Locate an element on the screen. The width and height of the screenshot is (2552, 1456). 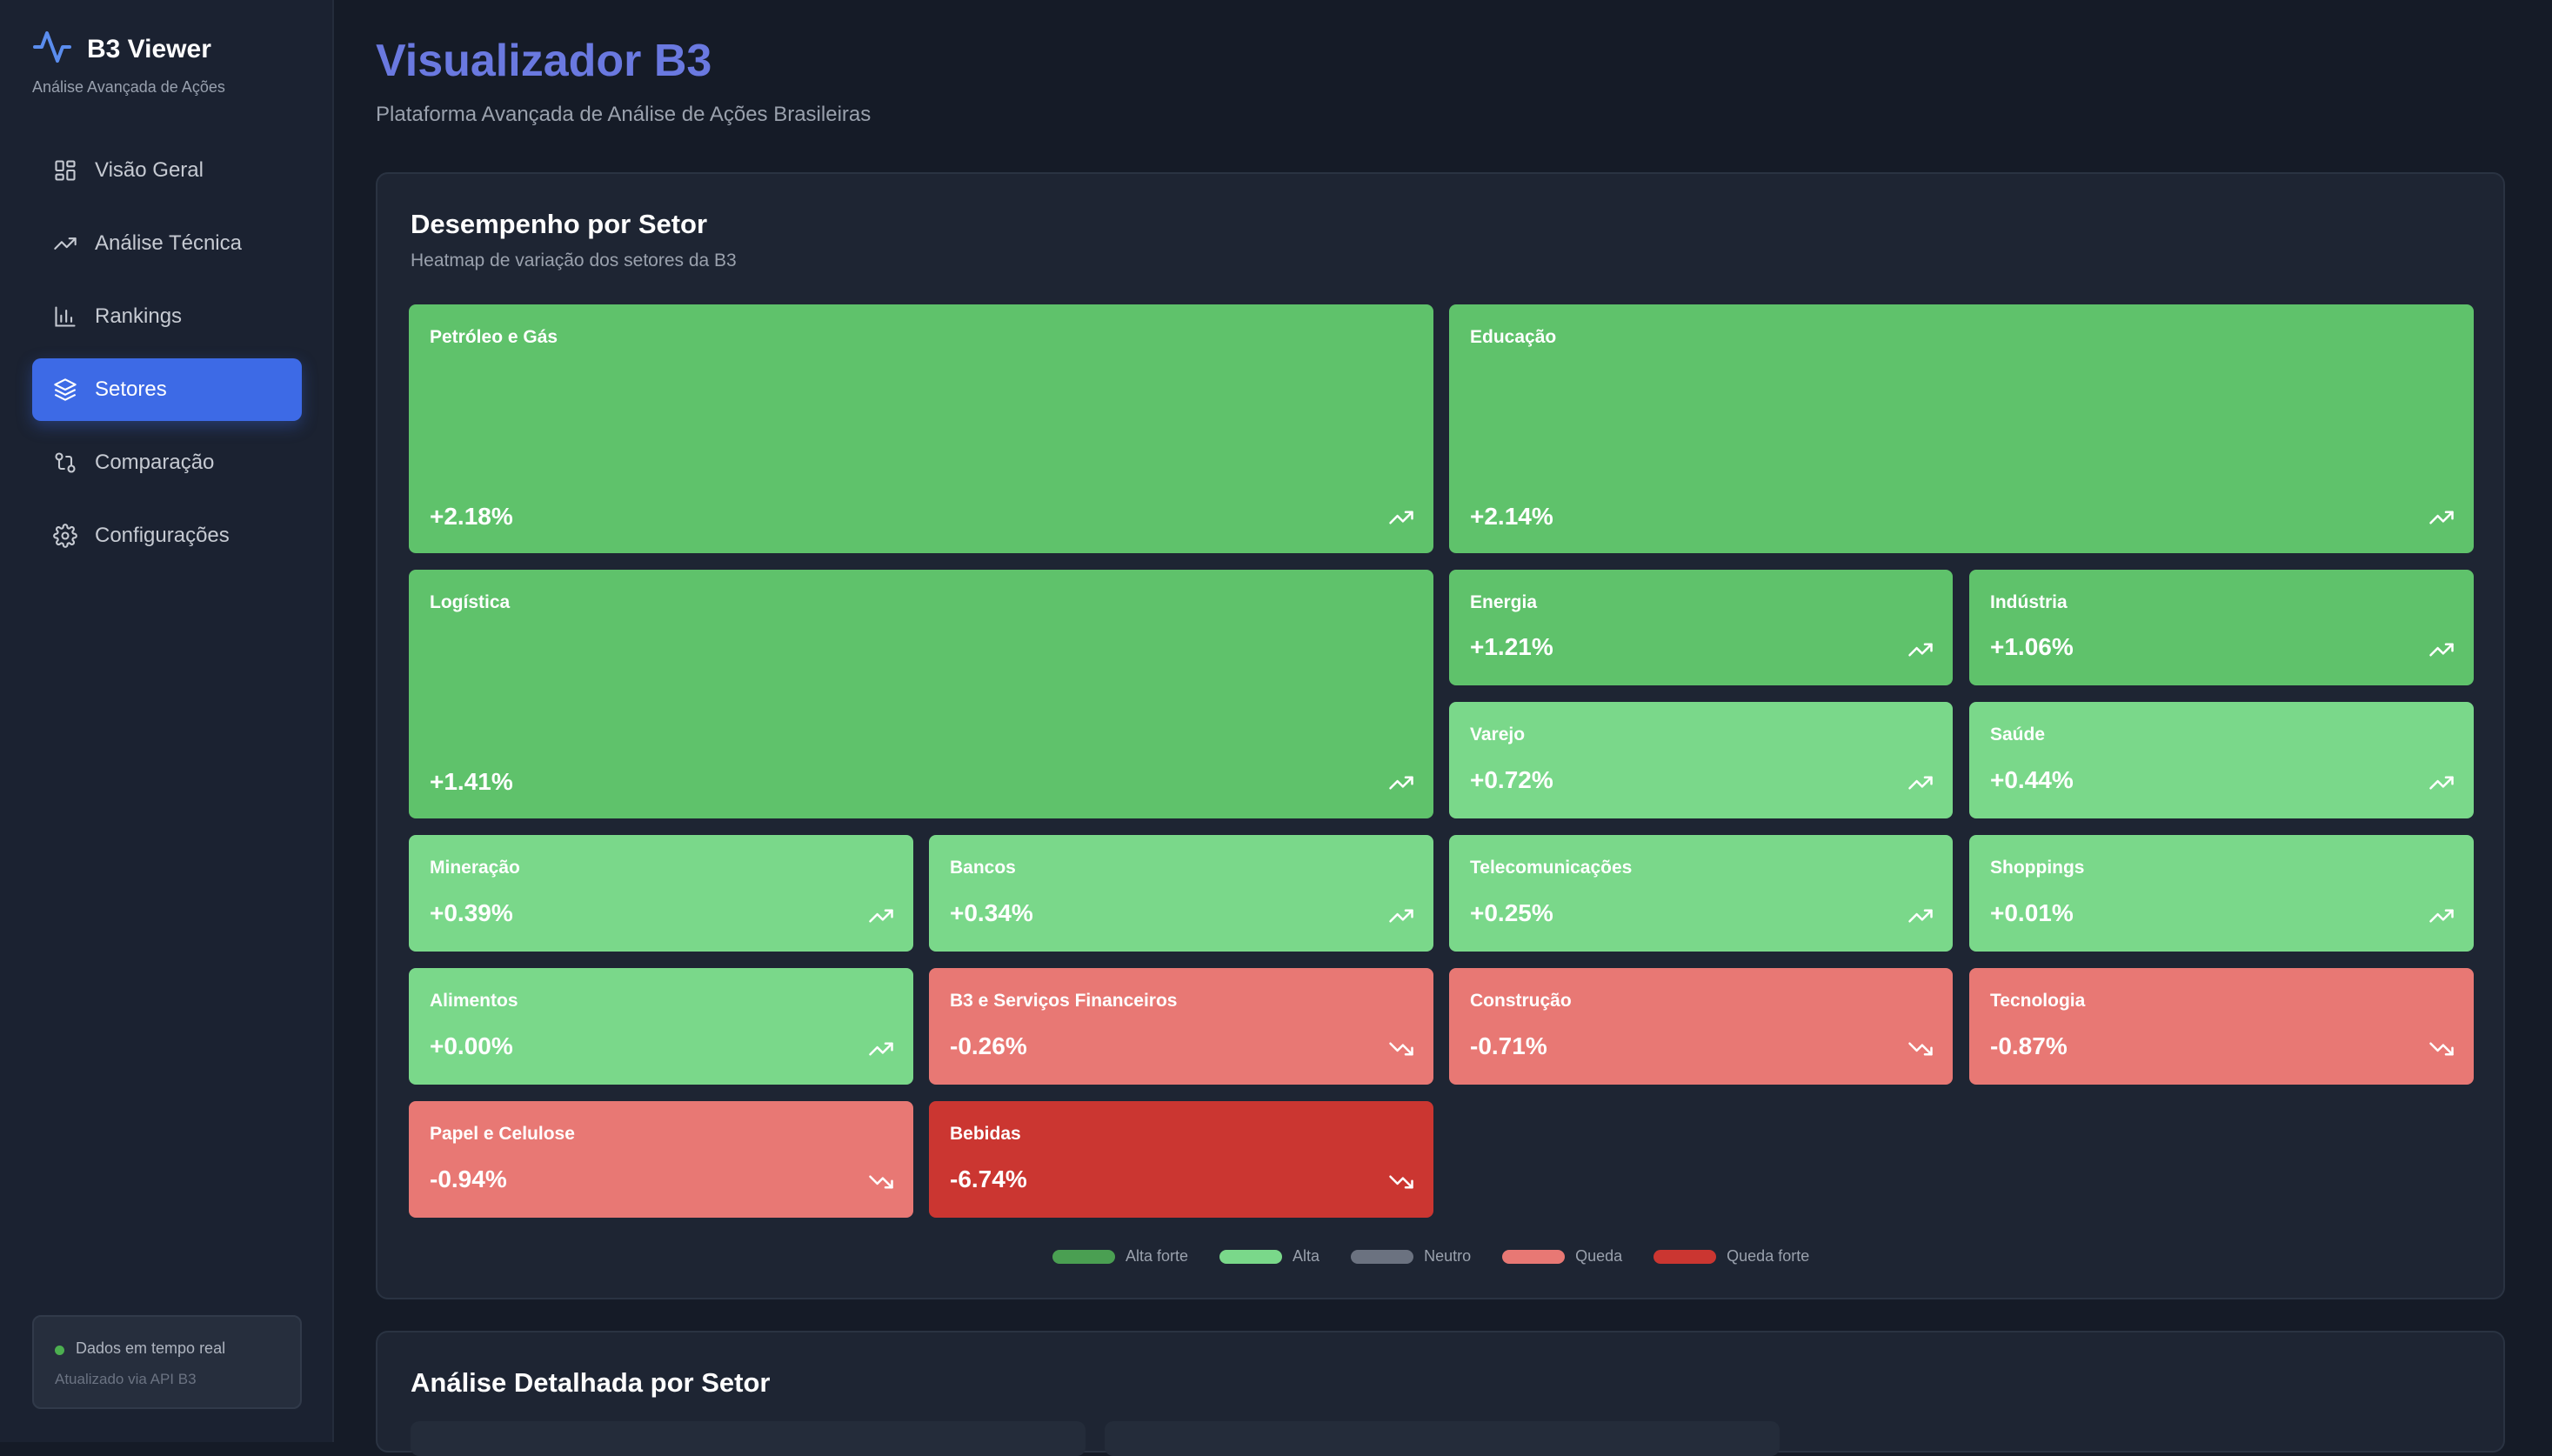
sector-change: +0.72% is located at coordinates (1511, 779).